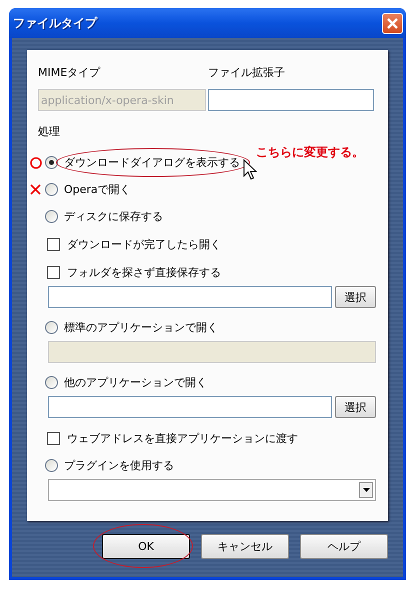  I want to click on annotation-note: こちらに変更する。, so click(310, 152).